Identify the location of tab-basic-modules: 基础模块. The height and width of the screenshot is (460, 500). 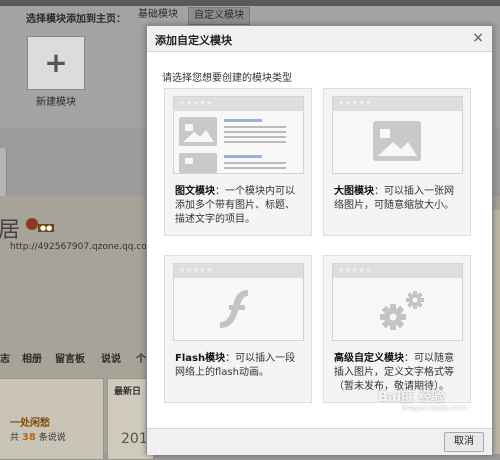
(158, 15).